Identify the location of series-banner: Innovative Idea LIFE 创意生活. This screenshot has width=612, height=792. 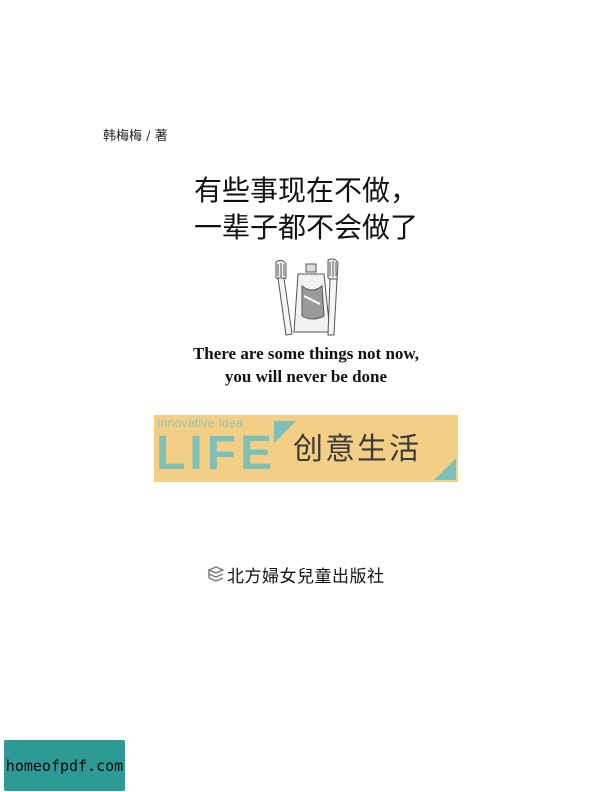
(306, 448).